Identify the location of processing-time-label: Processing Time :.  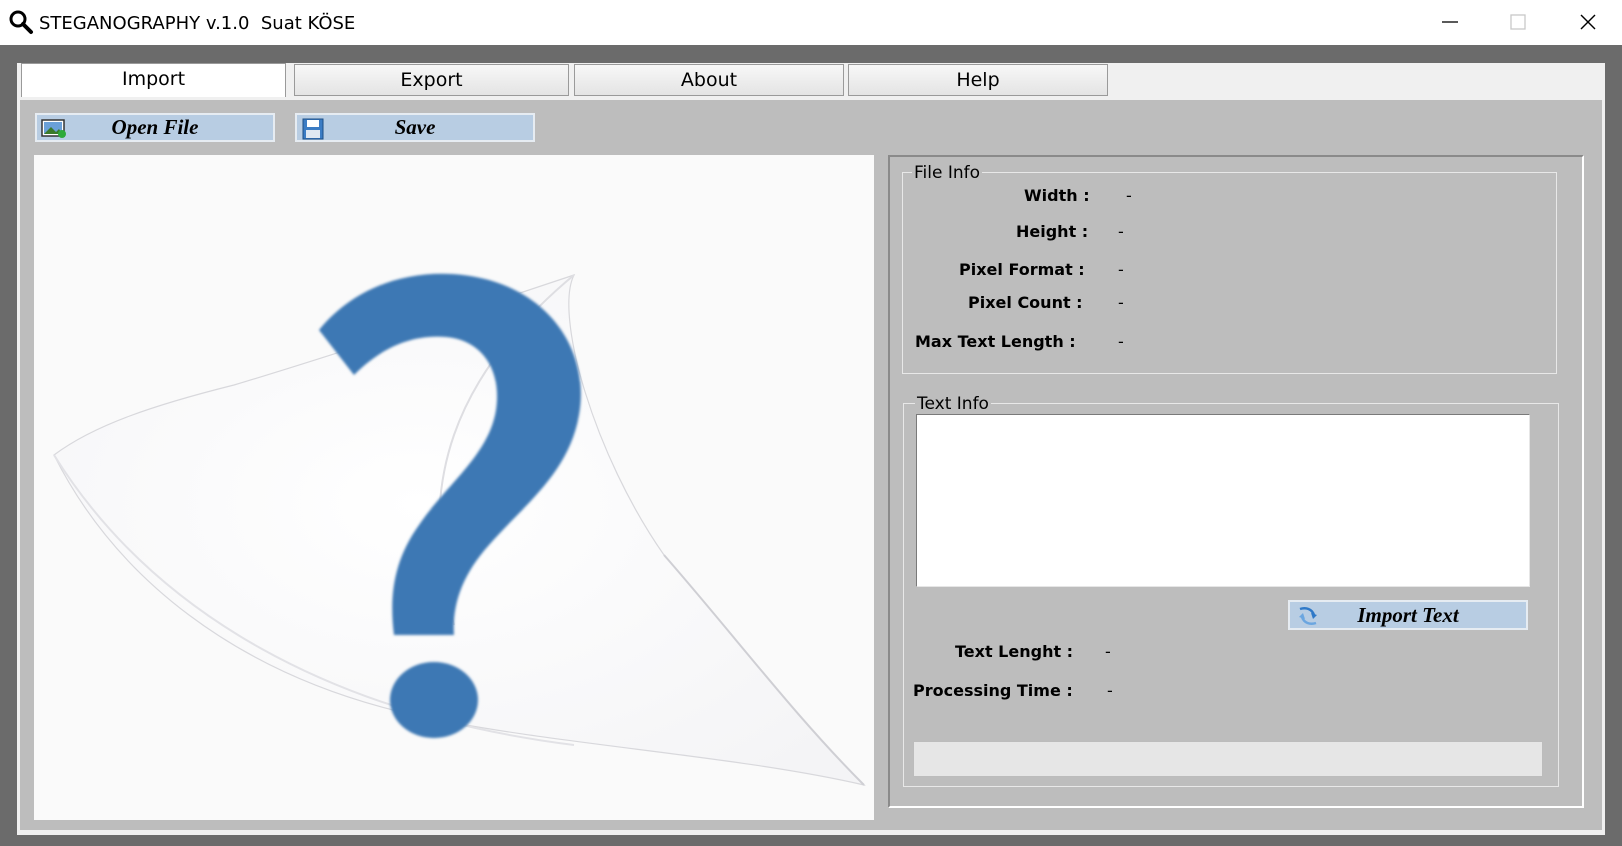
(993, 690).